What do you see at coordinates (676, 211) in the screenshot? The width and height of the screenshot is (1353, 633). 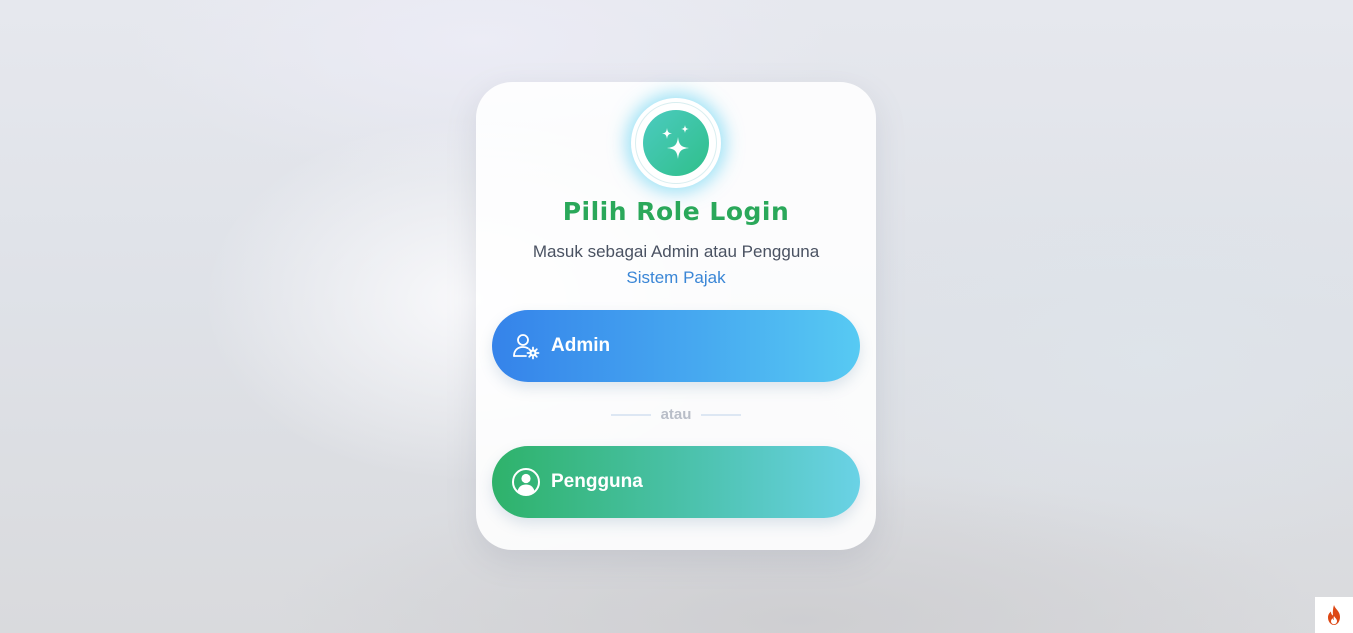 I see `page-title: Pilih Role Login` at bounding box center [676, 211].